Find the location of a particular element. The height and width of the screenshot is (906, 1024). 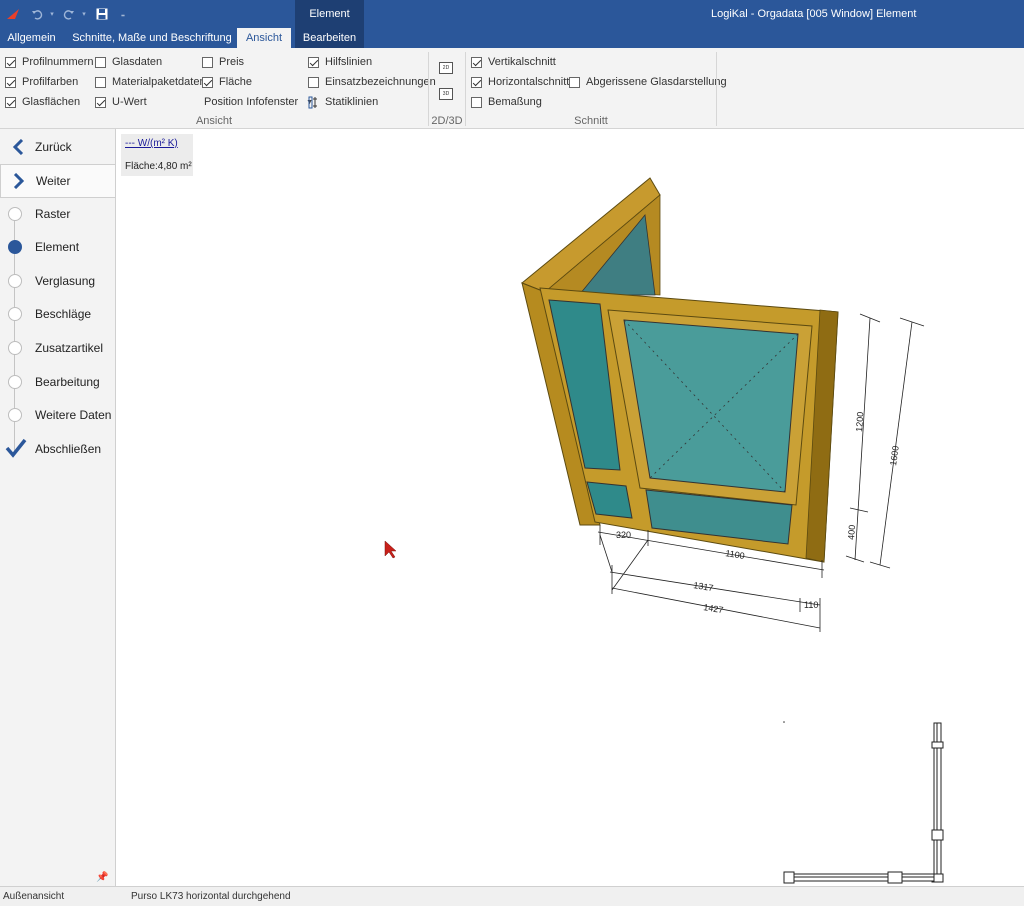

dim-height-upper: 1200 is located at coordinates (859, 421).